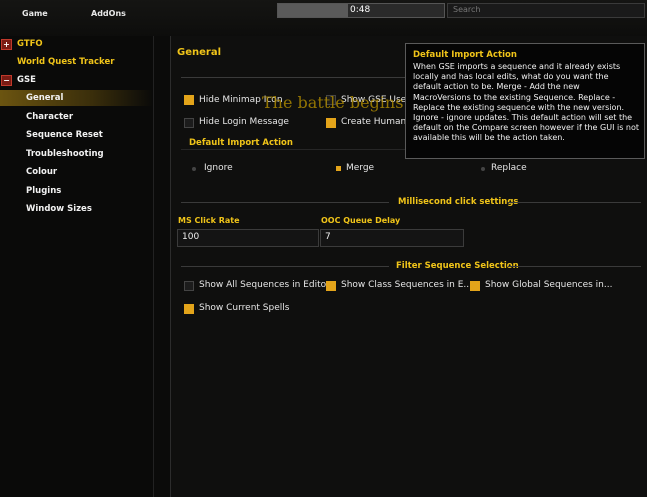 The width and height of the screenshot is (647, 497). Describe the element at coordinates (392, 238) in the screenshot. I see `ooc-queue-delay-input: 7` at that location.